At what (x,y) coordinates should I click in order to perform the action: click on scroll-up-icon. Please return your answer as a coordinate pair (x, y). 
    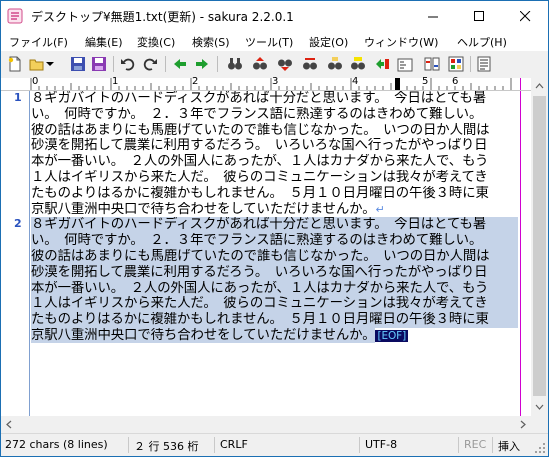
    Looking at the image, I should click on (539, 86).